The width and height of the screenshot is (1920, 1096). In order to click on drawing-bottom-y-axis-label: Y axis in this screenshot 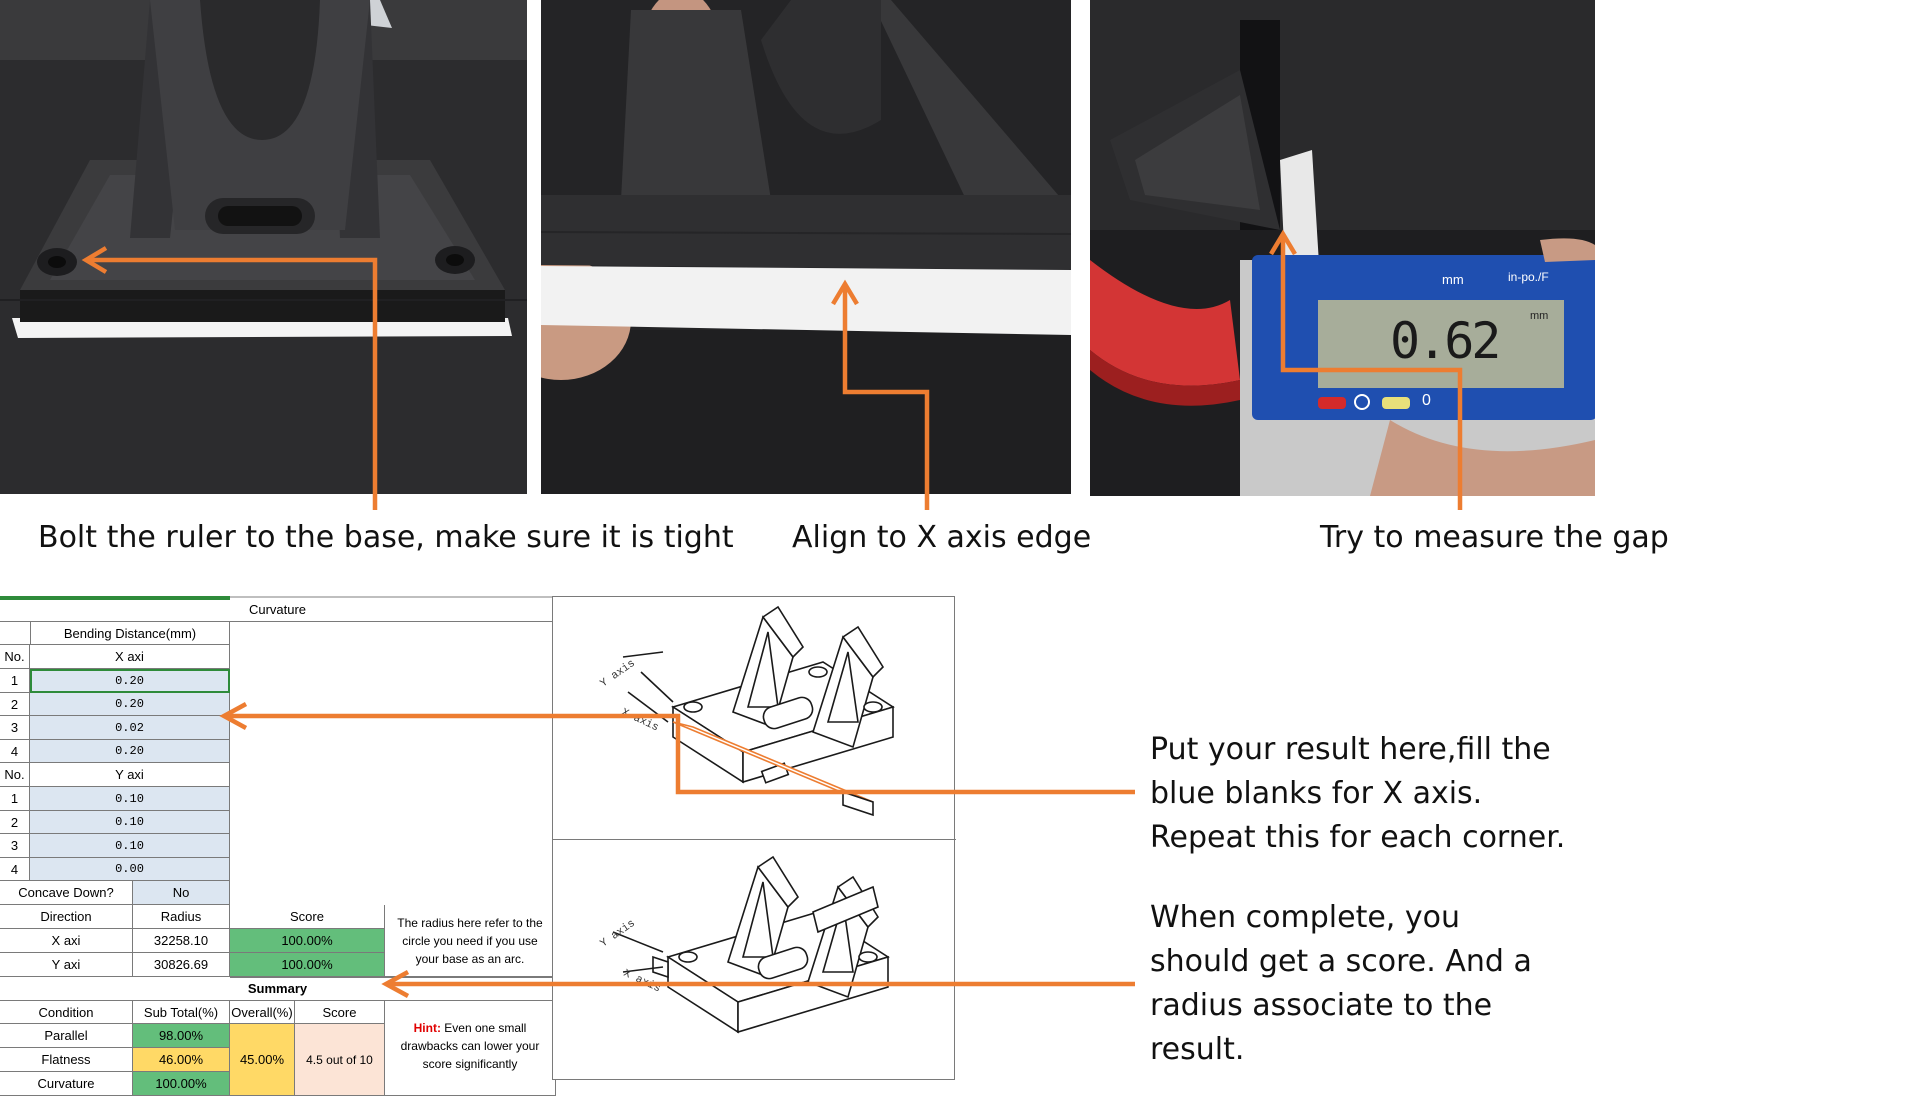, I will do `click(617, 934)`.